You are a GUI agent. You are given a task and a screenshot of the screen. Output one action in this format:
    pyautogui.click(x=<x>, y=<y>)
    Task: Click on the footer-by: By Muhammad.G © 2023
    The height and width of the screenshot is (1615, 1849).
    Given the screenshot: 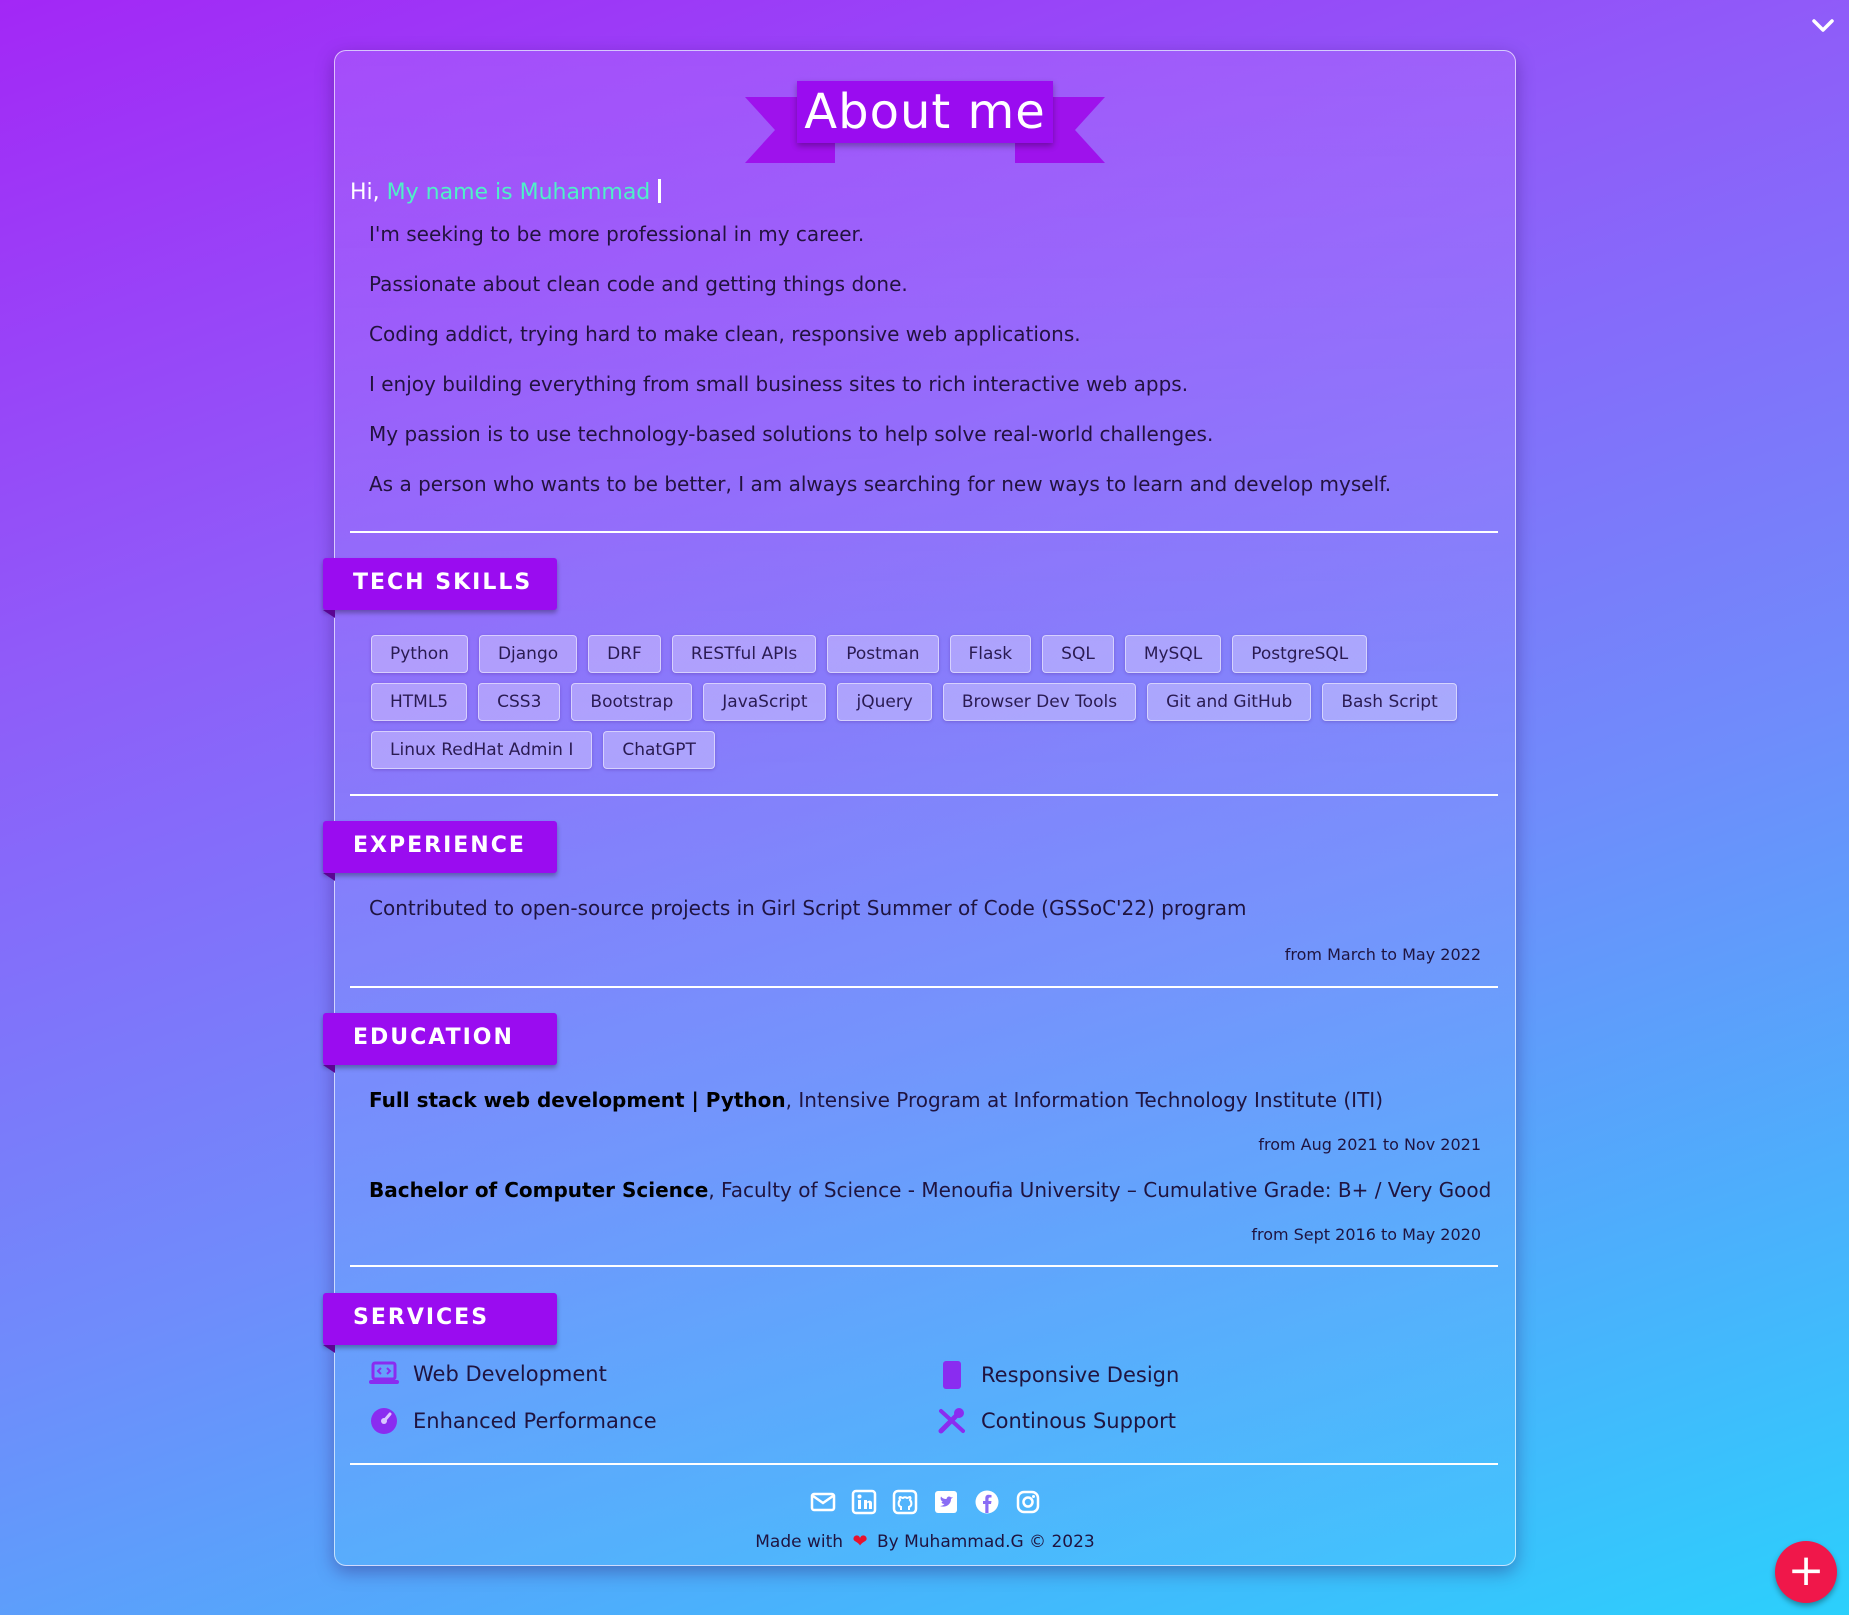 What is the action you would take?
    pyautogui.click(x=985, y=1542)
    